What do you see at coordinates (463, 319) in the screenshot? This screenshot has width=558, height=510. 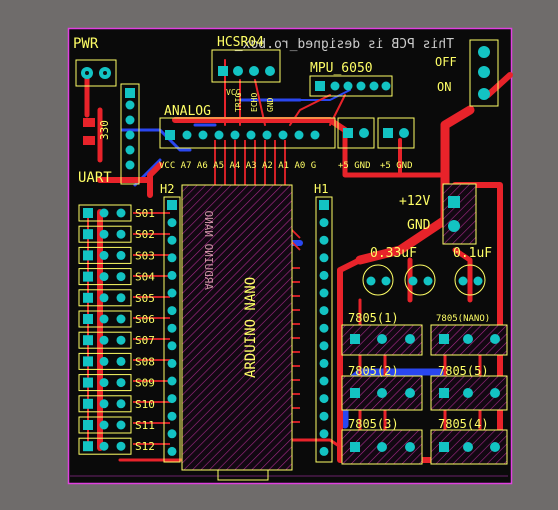 I see `reg-nano-label: 7805(NANO)` at bounding box center [463, 319].